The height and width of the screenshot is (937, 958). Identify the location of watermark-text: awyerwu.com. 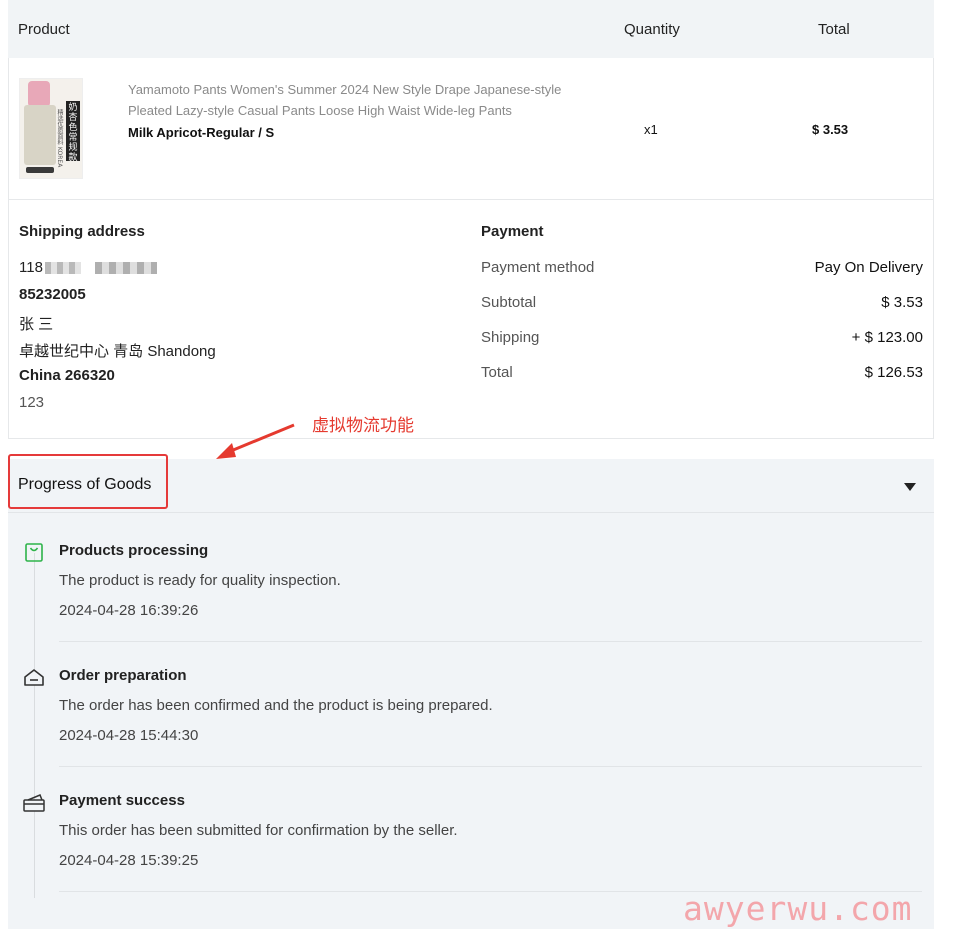
(798, 908).